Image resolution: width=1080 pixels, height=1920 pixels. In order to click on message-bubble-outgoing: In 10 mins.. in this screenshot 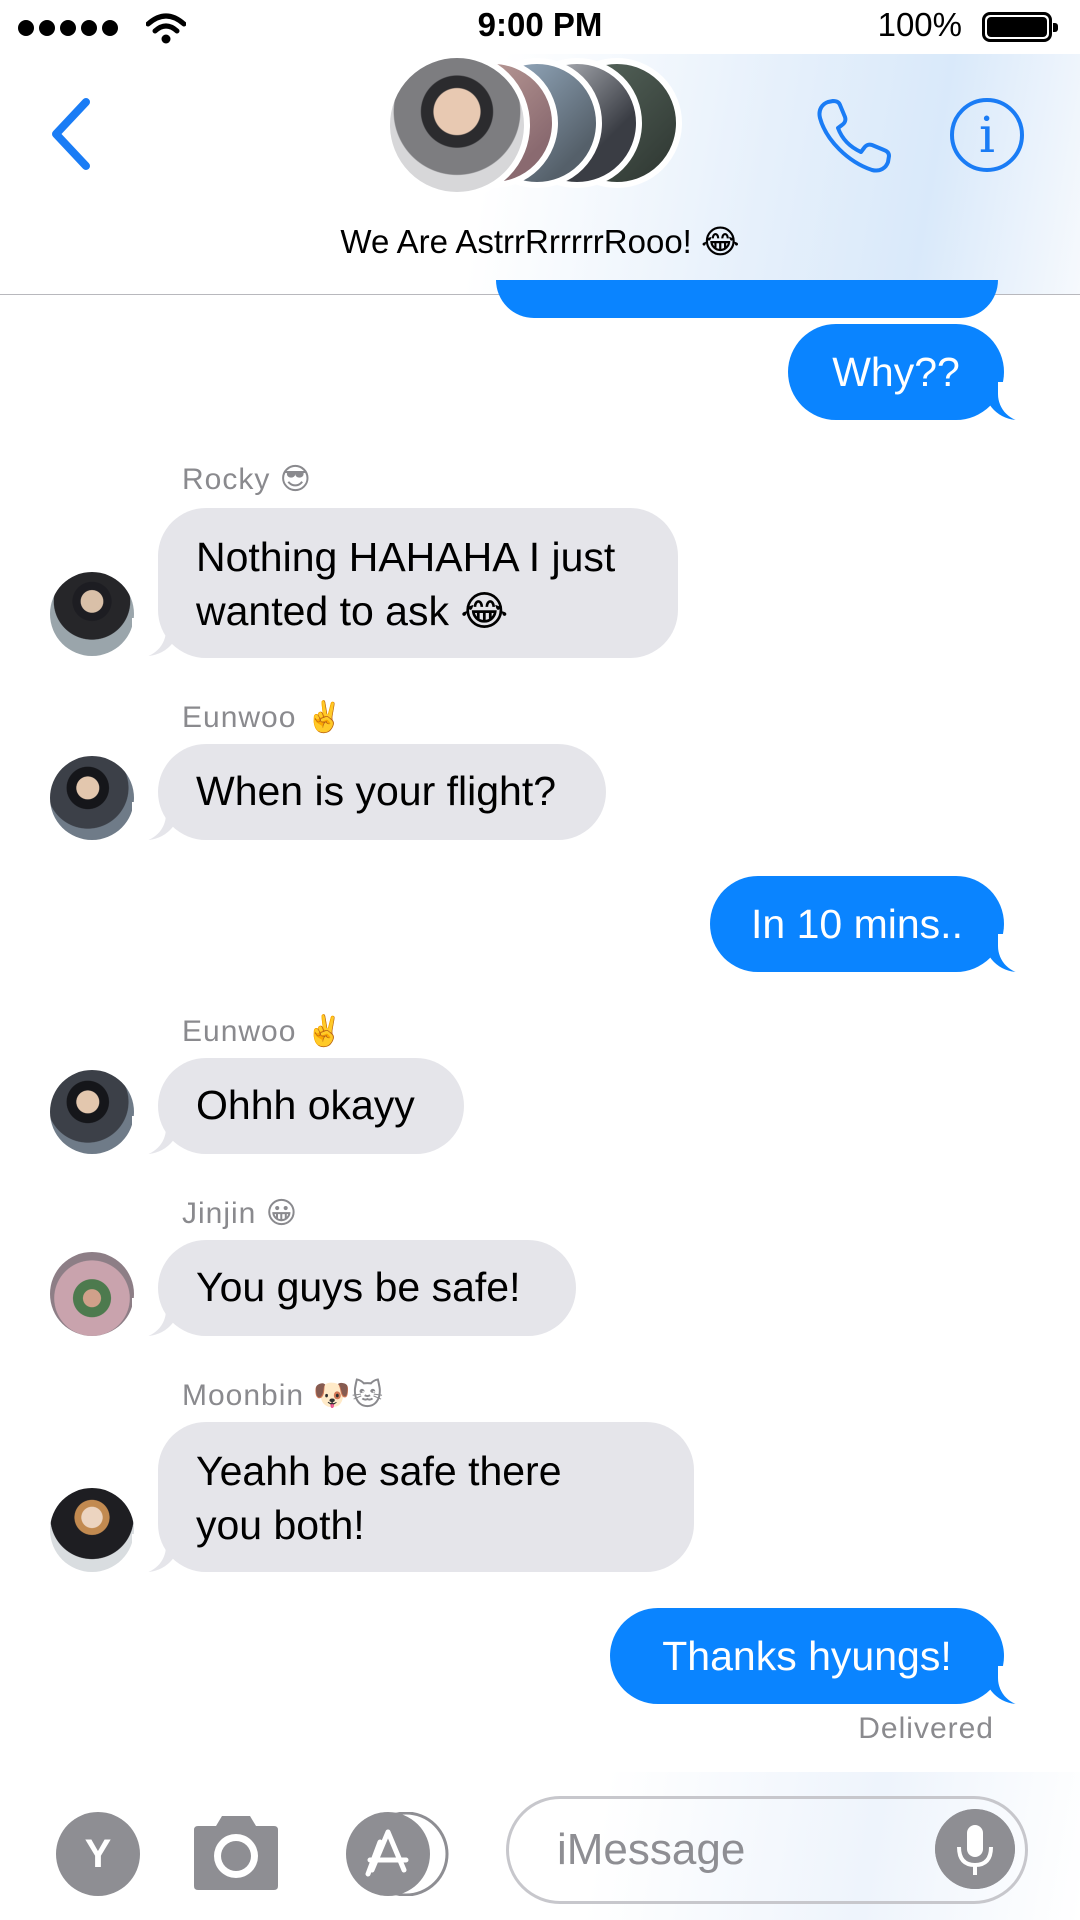, I will do `click(857, 924)`.